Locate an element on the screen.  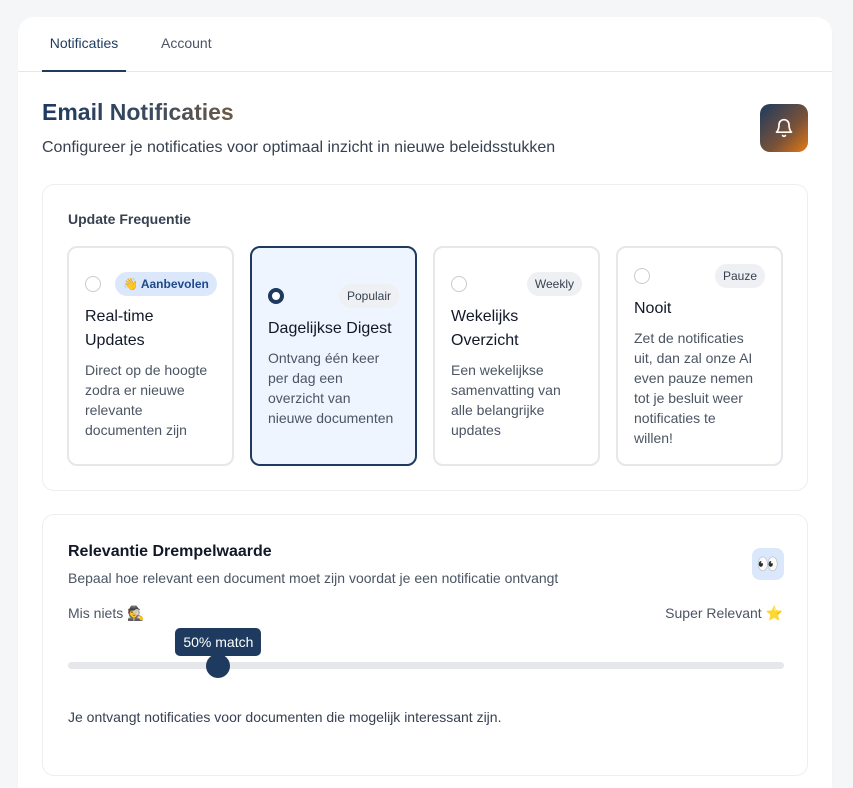
radio-wekelijks is located at coordinates (459, 284).